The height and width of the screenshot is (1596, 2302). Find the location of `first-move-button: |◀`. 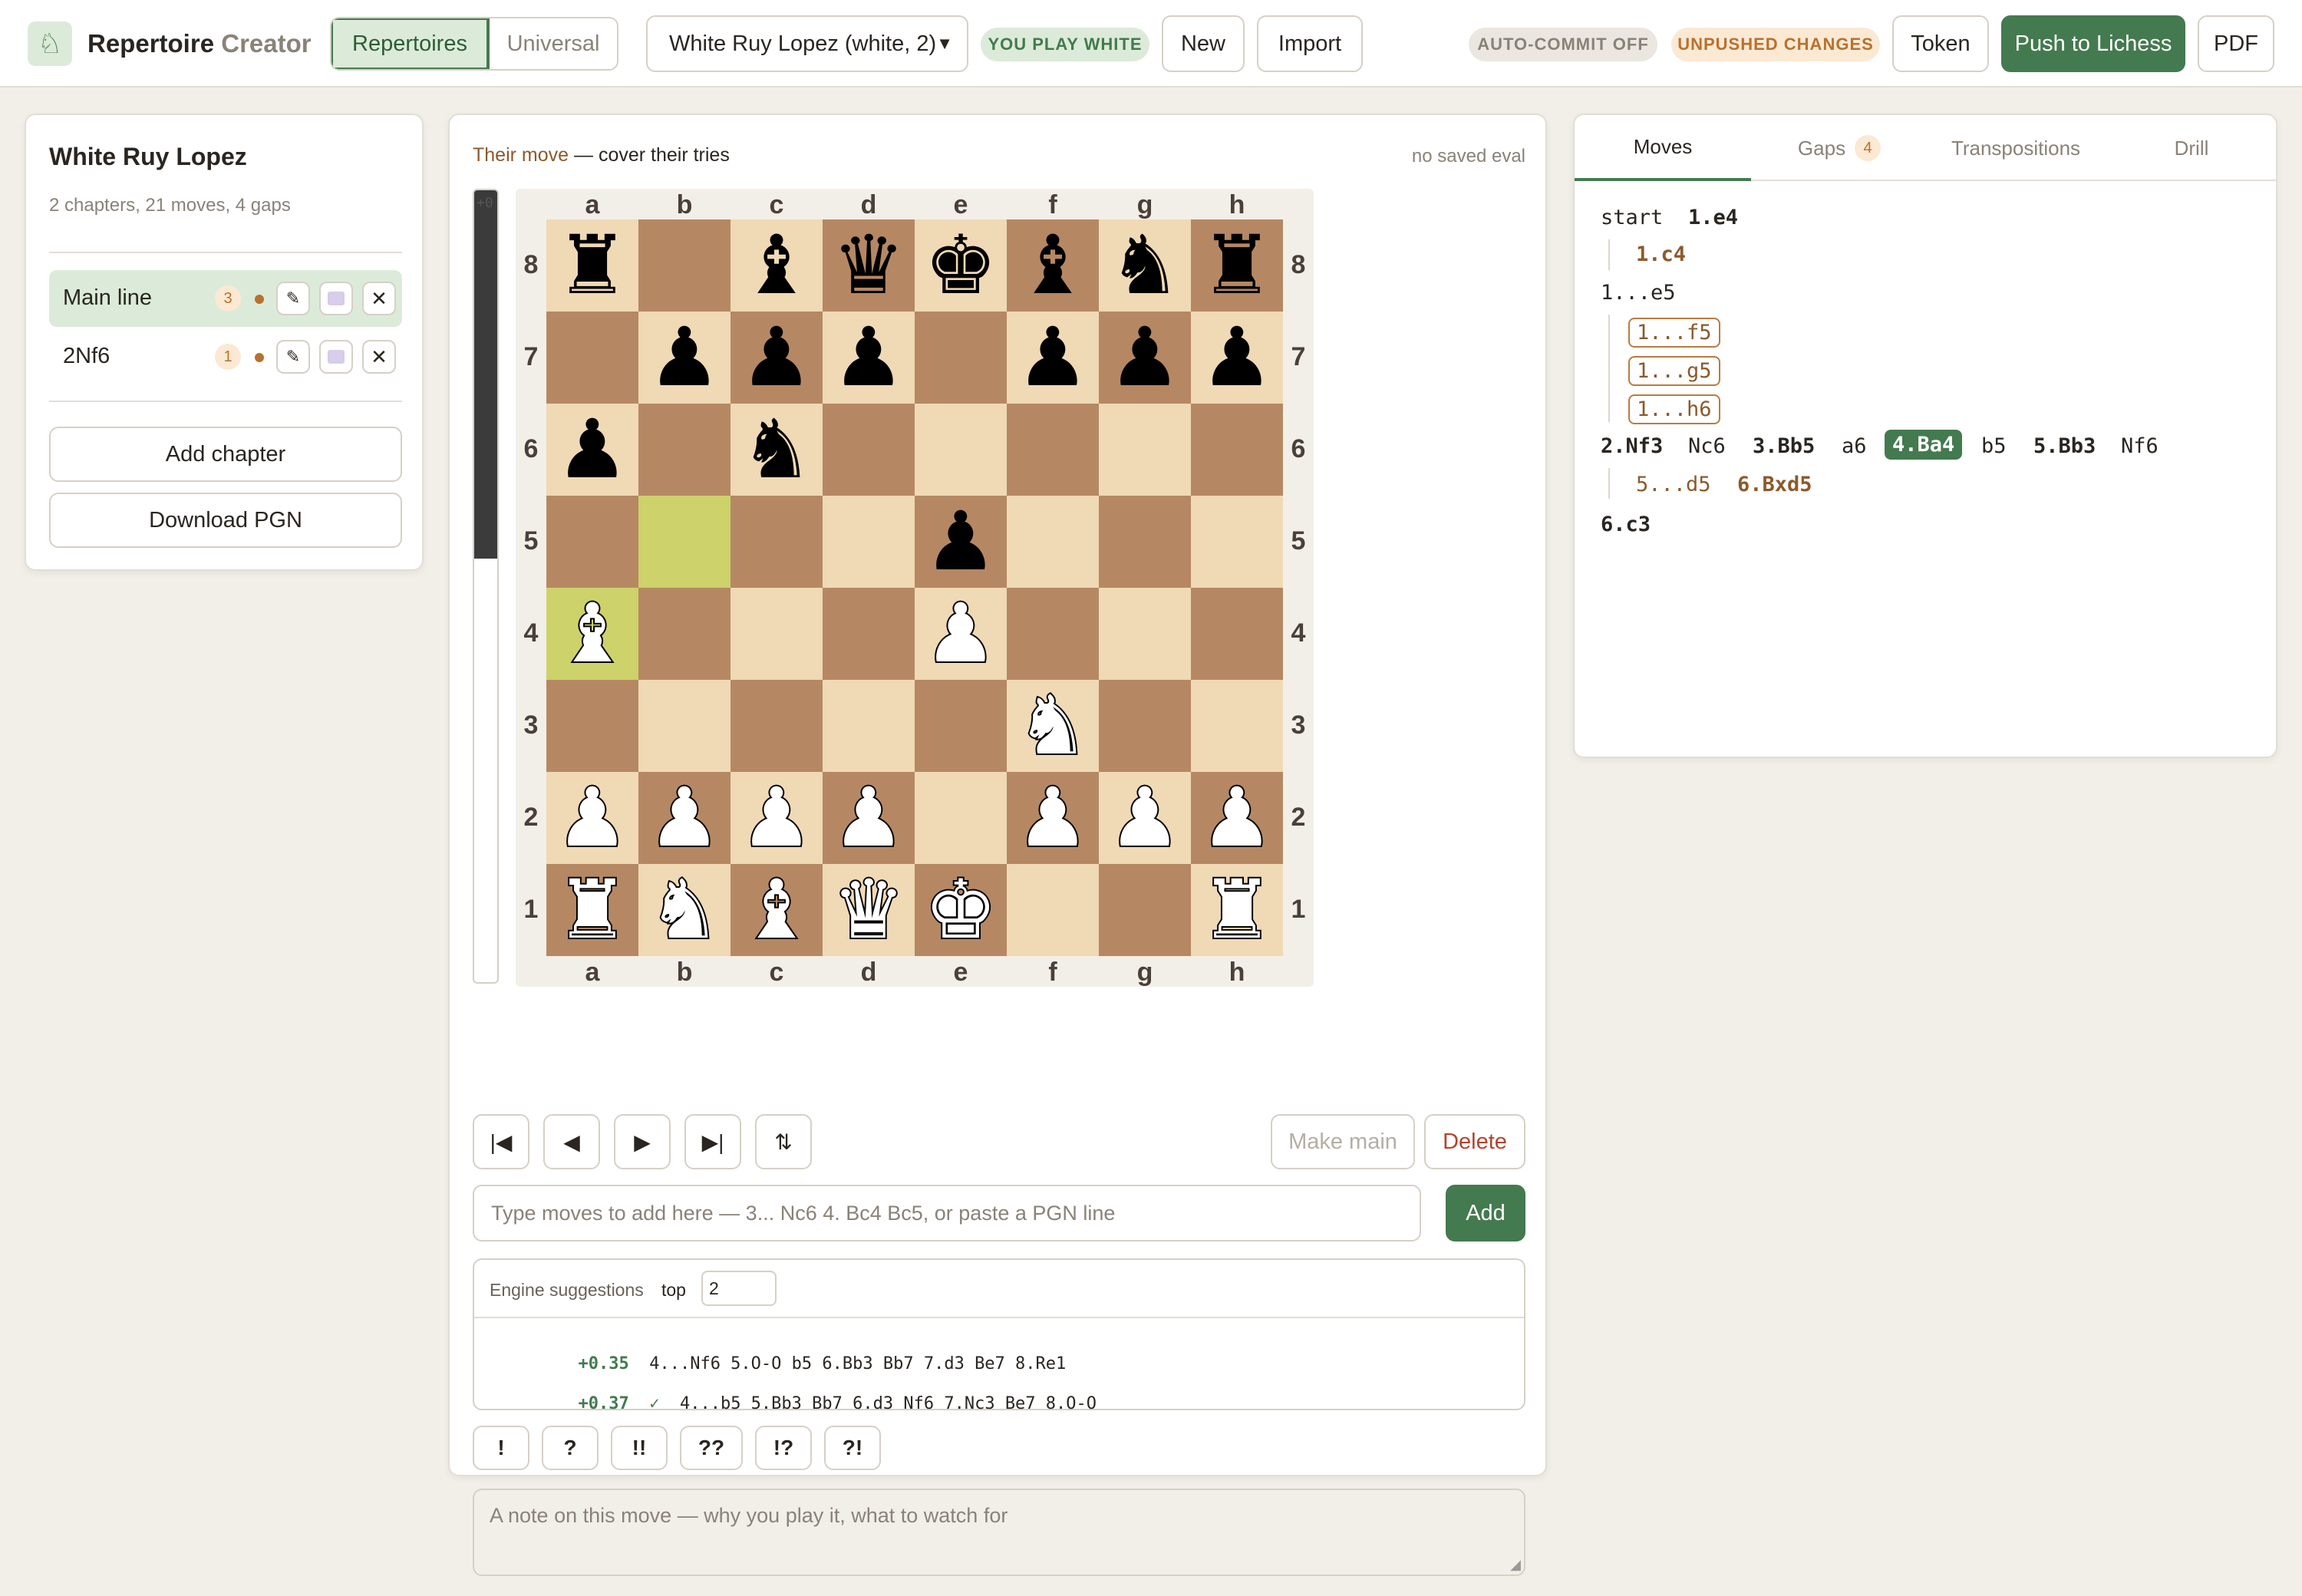

first-move-button: |◀ is located at coordinates (501, 1141).